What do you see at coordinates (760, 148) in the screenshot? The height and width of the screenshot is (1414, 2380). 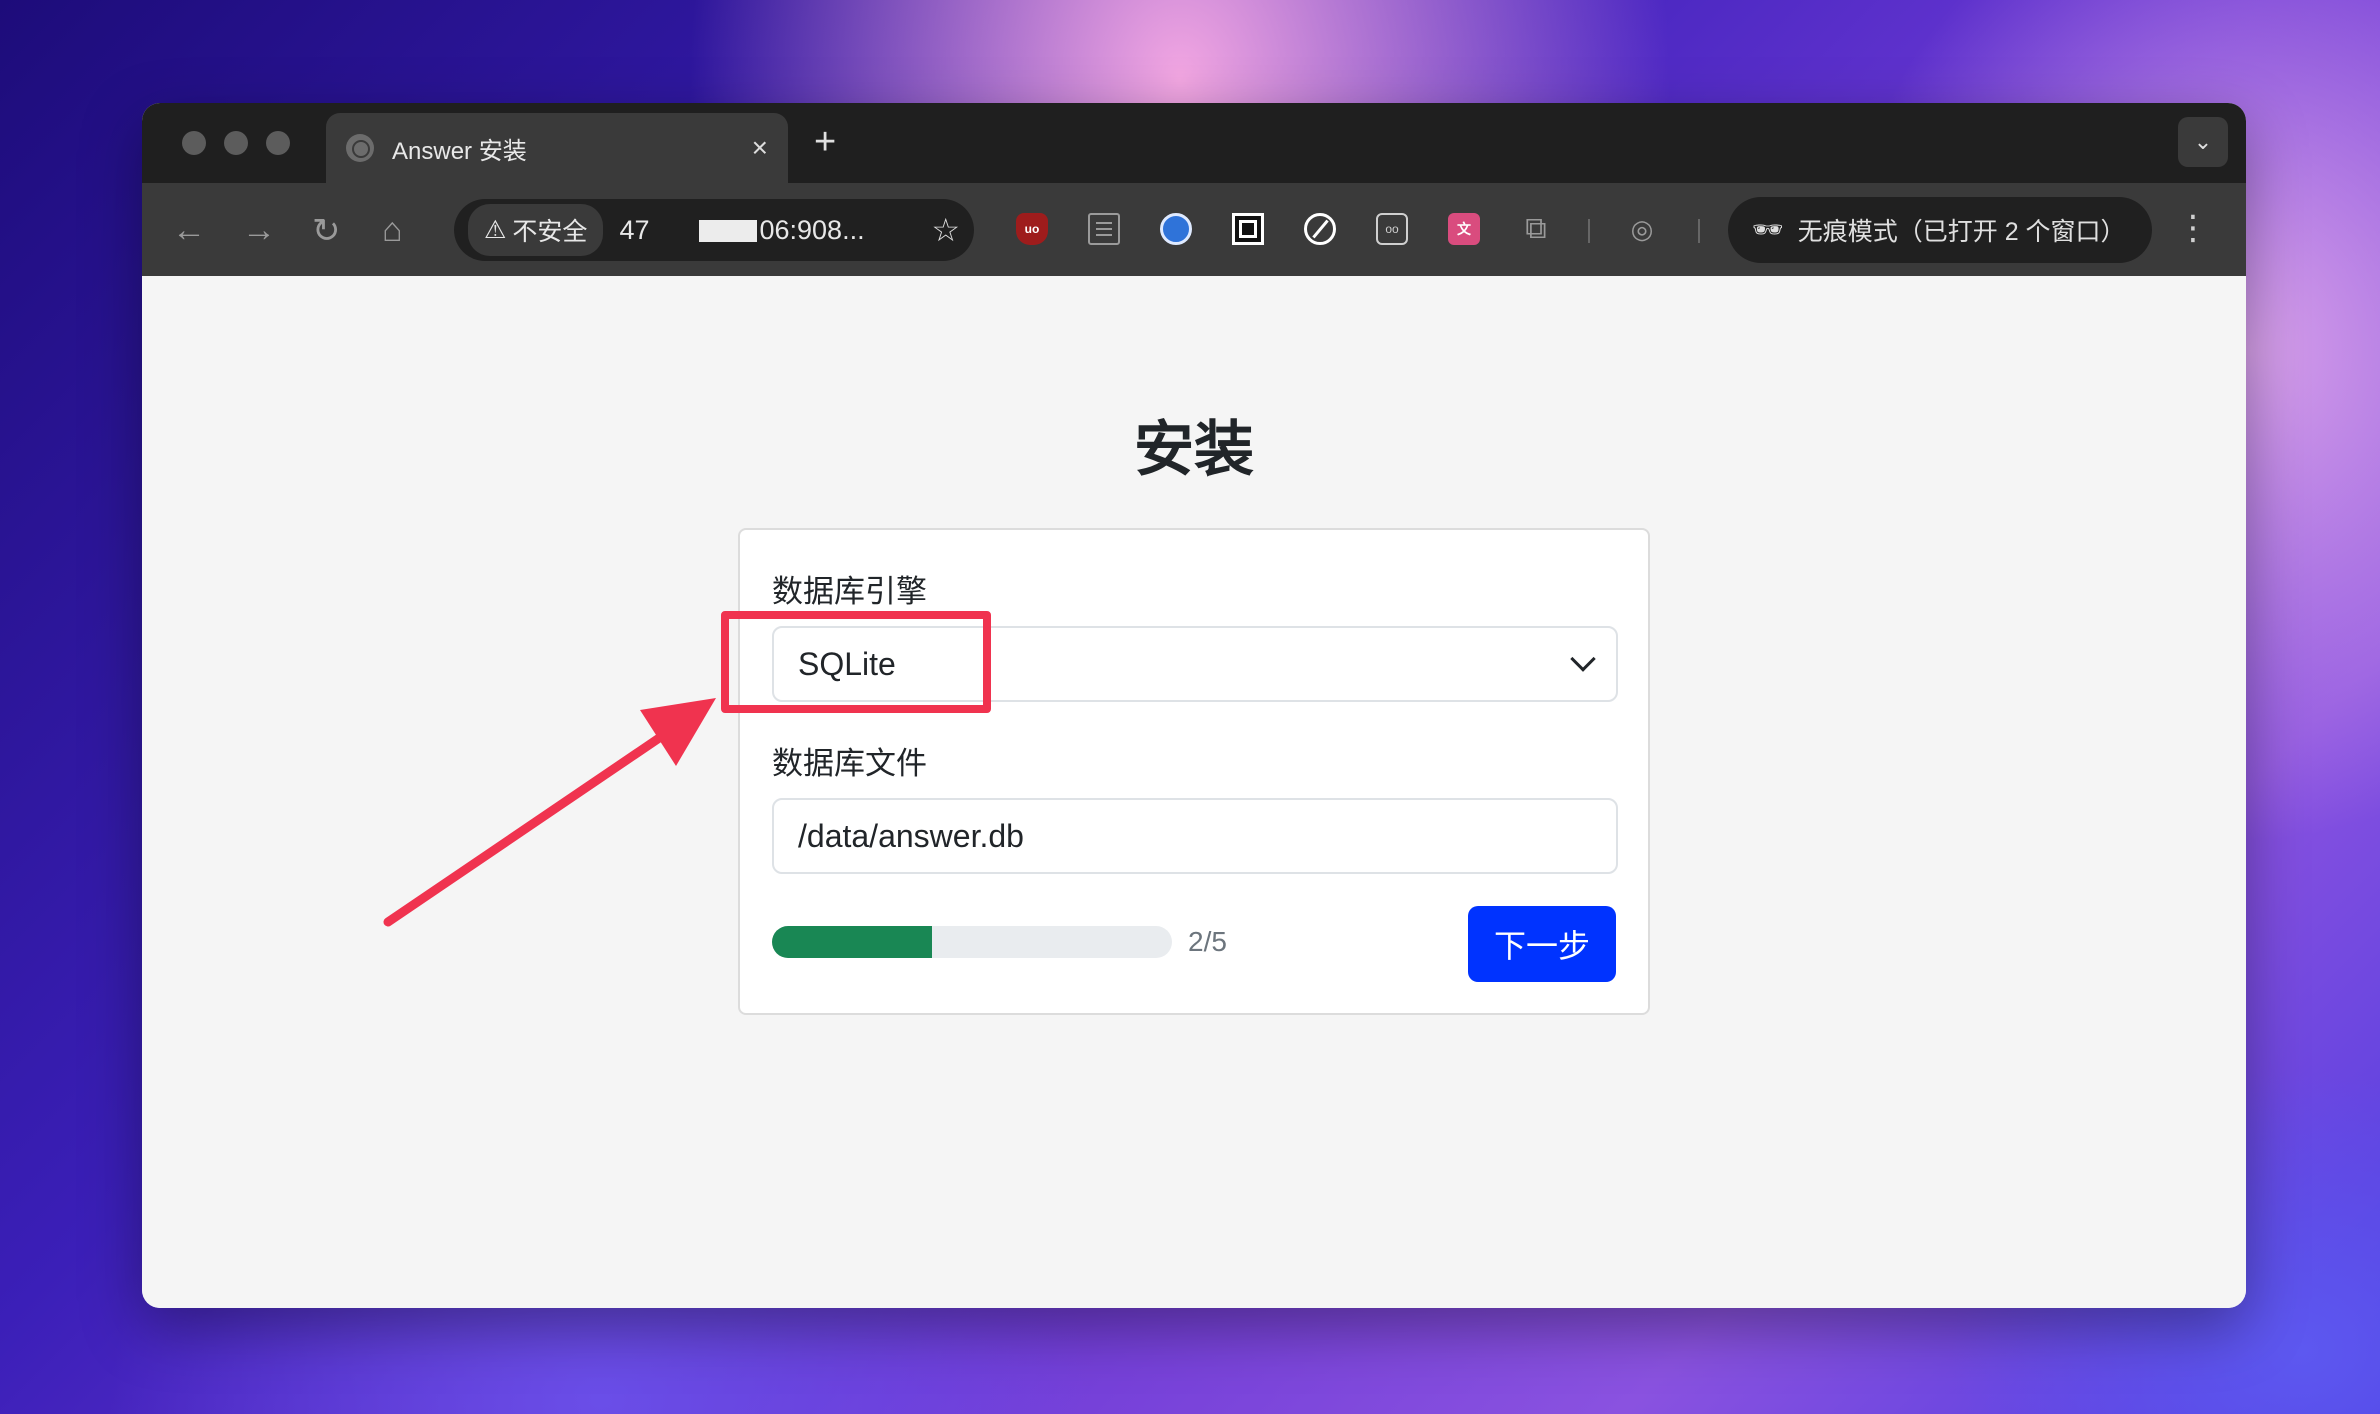 I see `tab-close-icon: ×` at bounding box center [760, 148].